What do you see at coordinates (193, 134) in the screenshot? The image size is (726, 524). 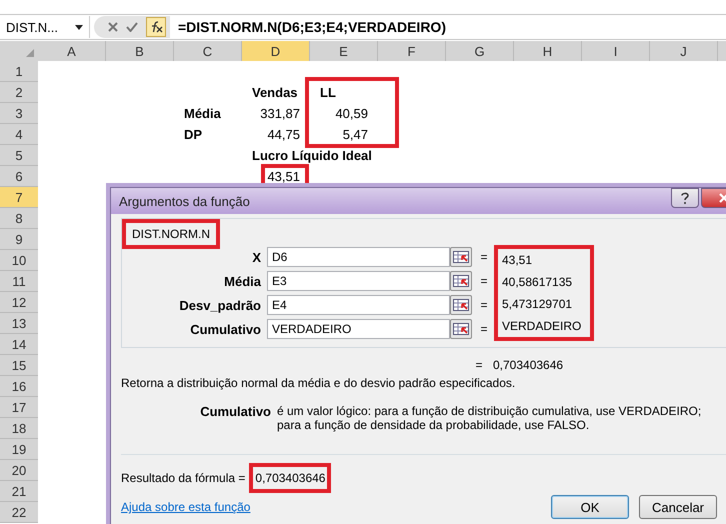 I see `cell-text: DP` at bounding box center [193, 134].